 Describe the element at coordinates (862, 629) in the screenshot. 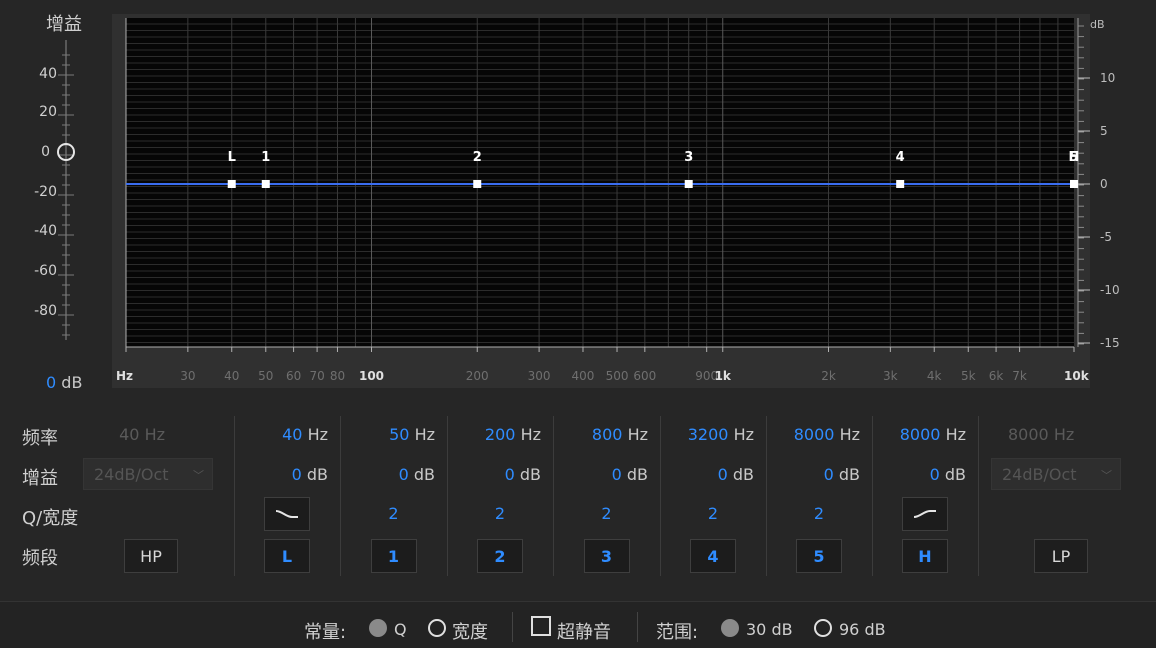

I see `range-96db-label: 96 dB` at that location.